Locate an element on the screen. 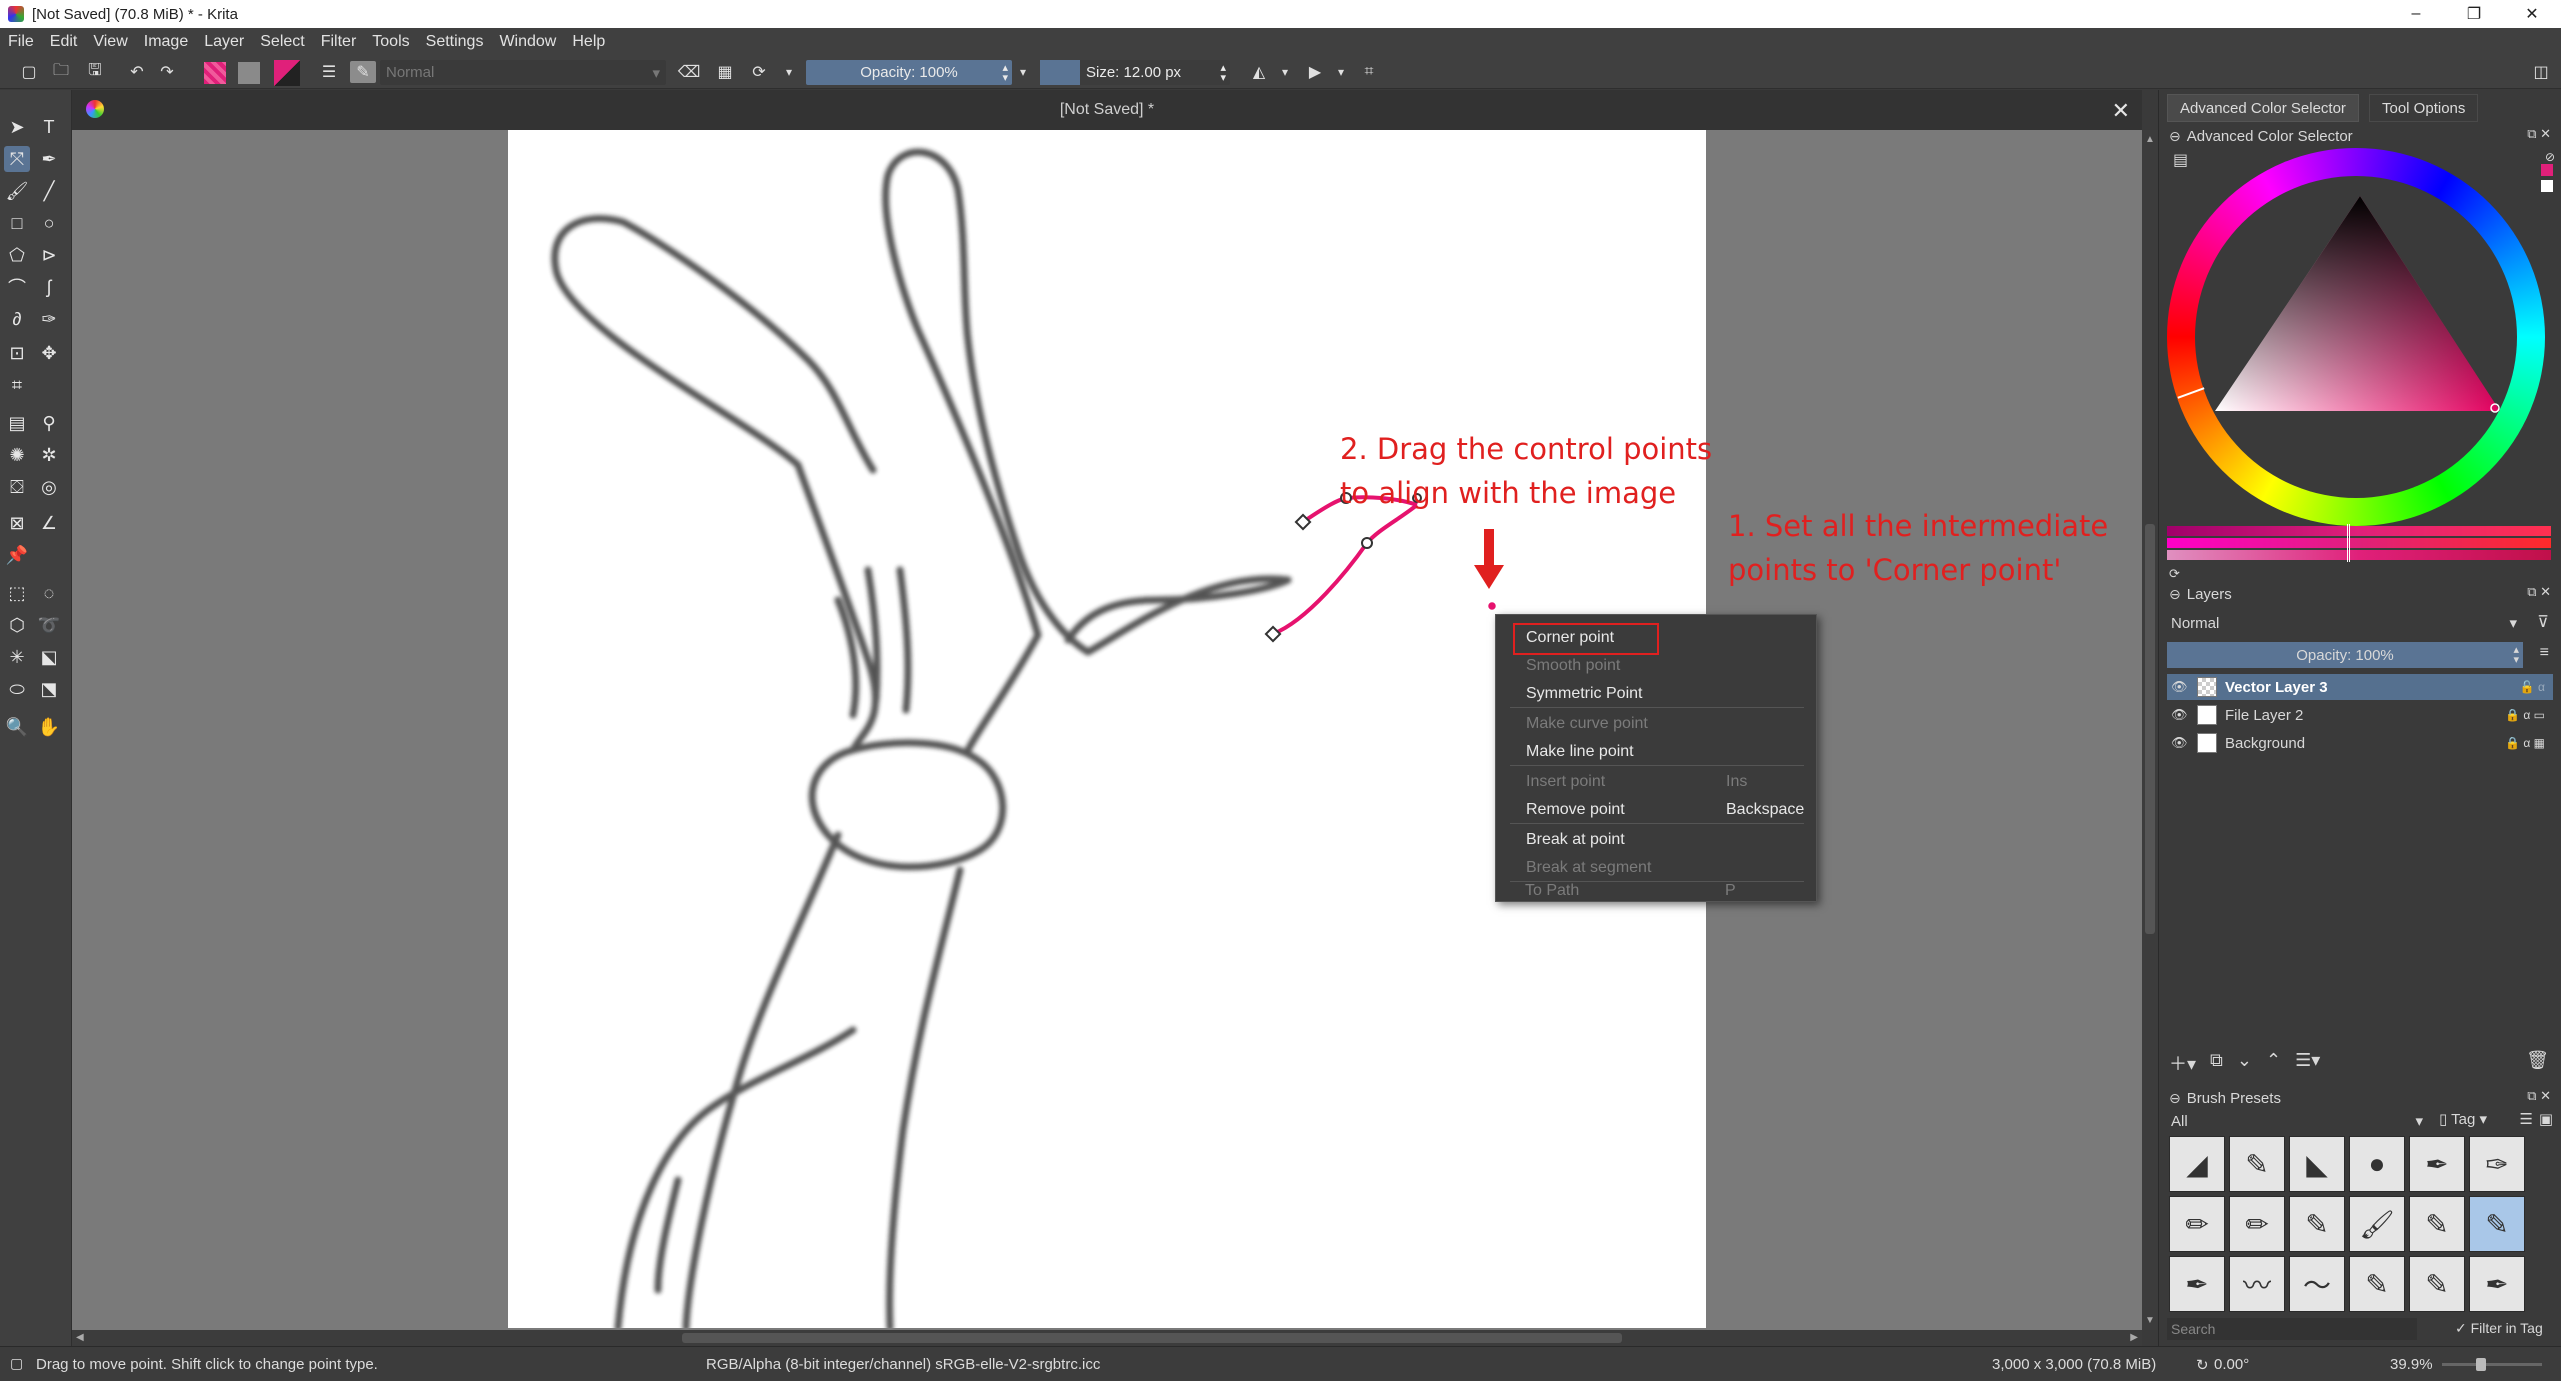 The image size is (2561, 1381). reset-colors-icon: ⊘ is located at coordinates (2550, 157).